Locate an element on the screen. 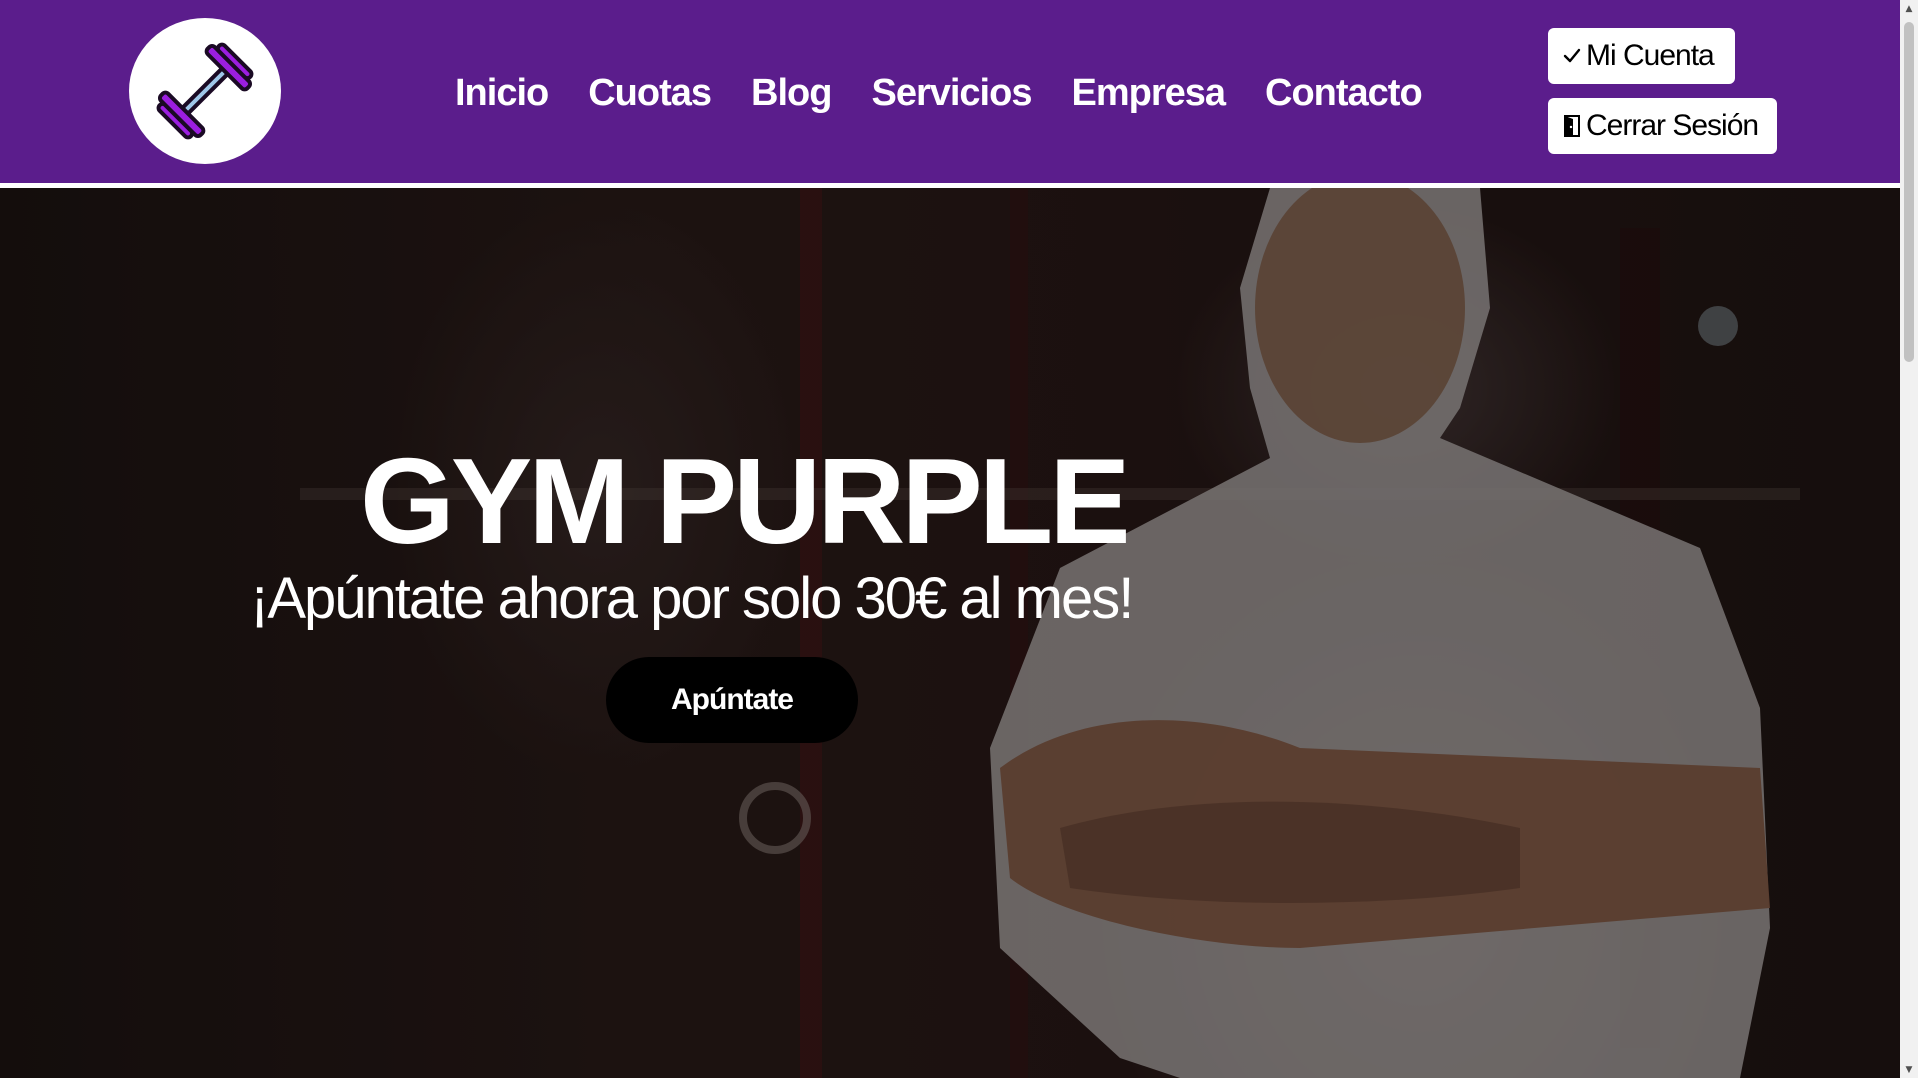 Image resolution: width=1918 pixels, height=1078 pixels. check-icon is located at coordinates (1572, 55).